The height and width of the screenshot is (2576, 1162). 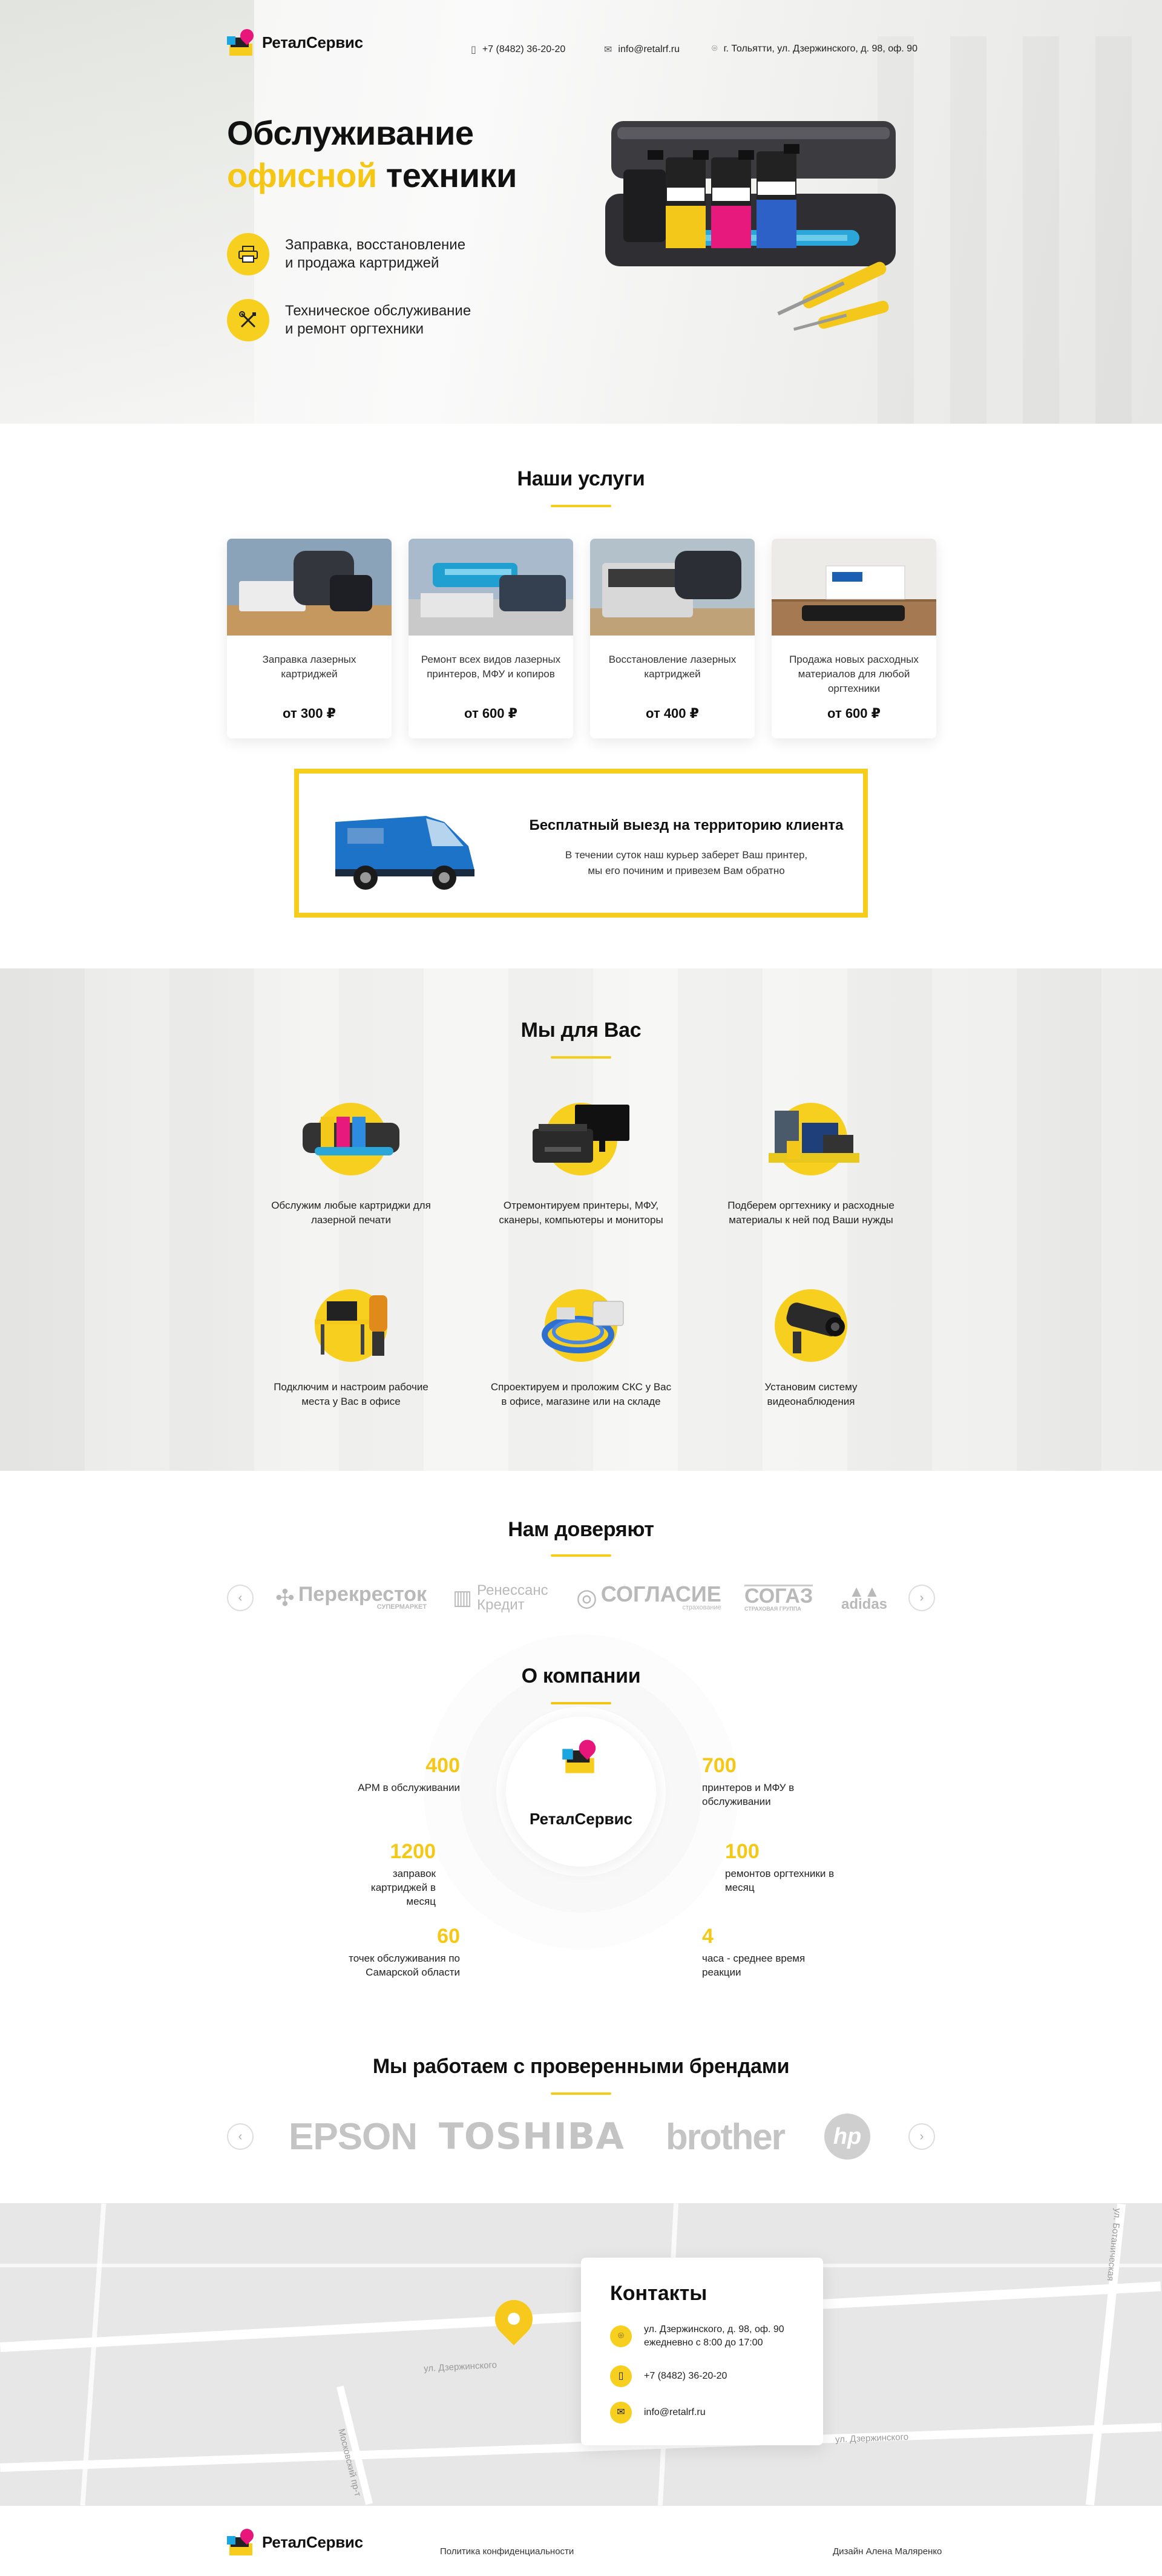 What do you see at coordinates (887, 2551) in the screenshot?
I see `designer-credit-link: Дизайн Алена Маляренко` at bounding box center [887, 2551].